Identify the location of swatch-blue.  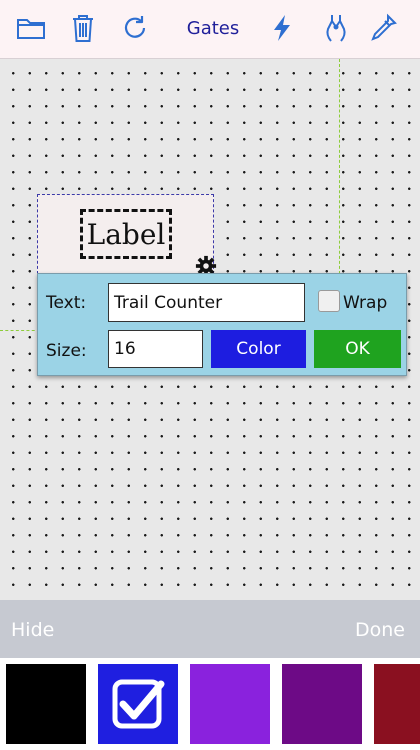
(138, 704).